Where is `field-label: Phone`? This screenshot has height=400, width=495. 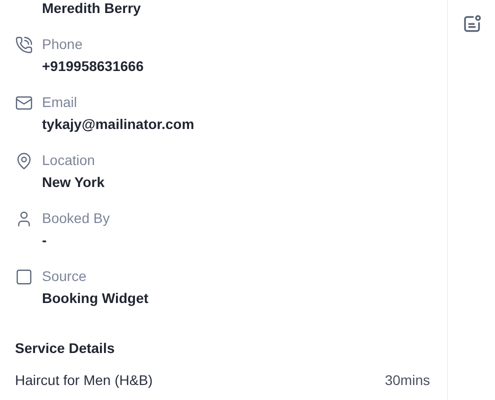
field-label: Phone is located at coordinates (63, 44).